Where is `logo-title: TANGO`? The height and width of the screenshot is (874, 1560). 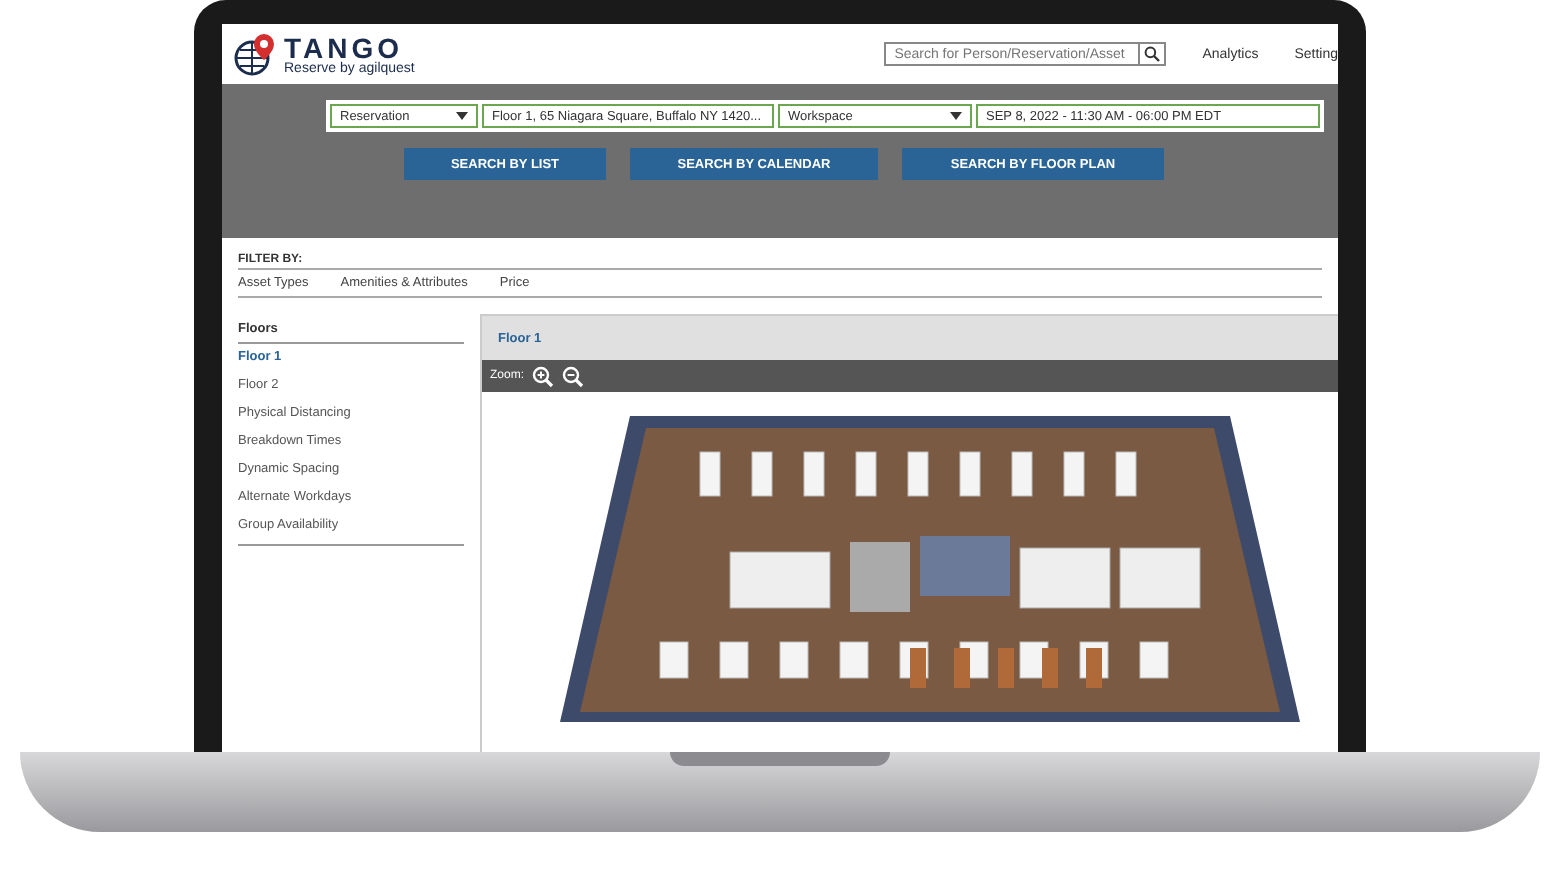 logo-title: TANGO is located at coordinates (344, 47).